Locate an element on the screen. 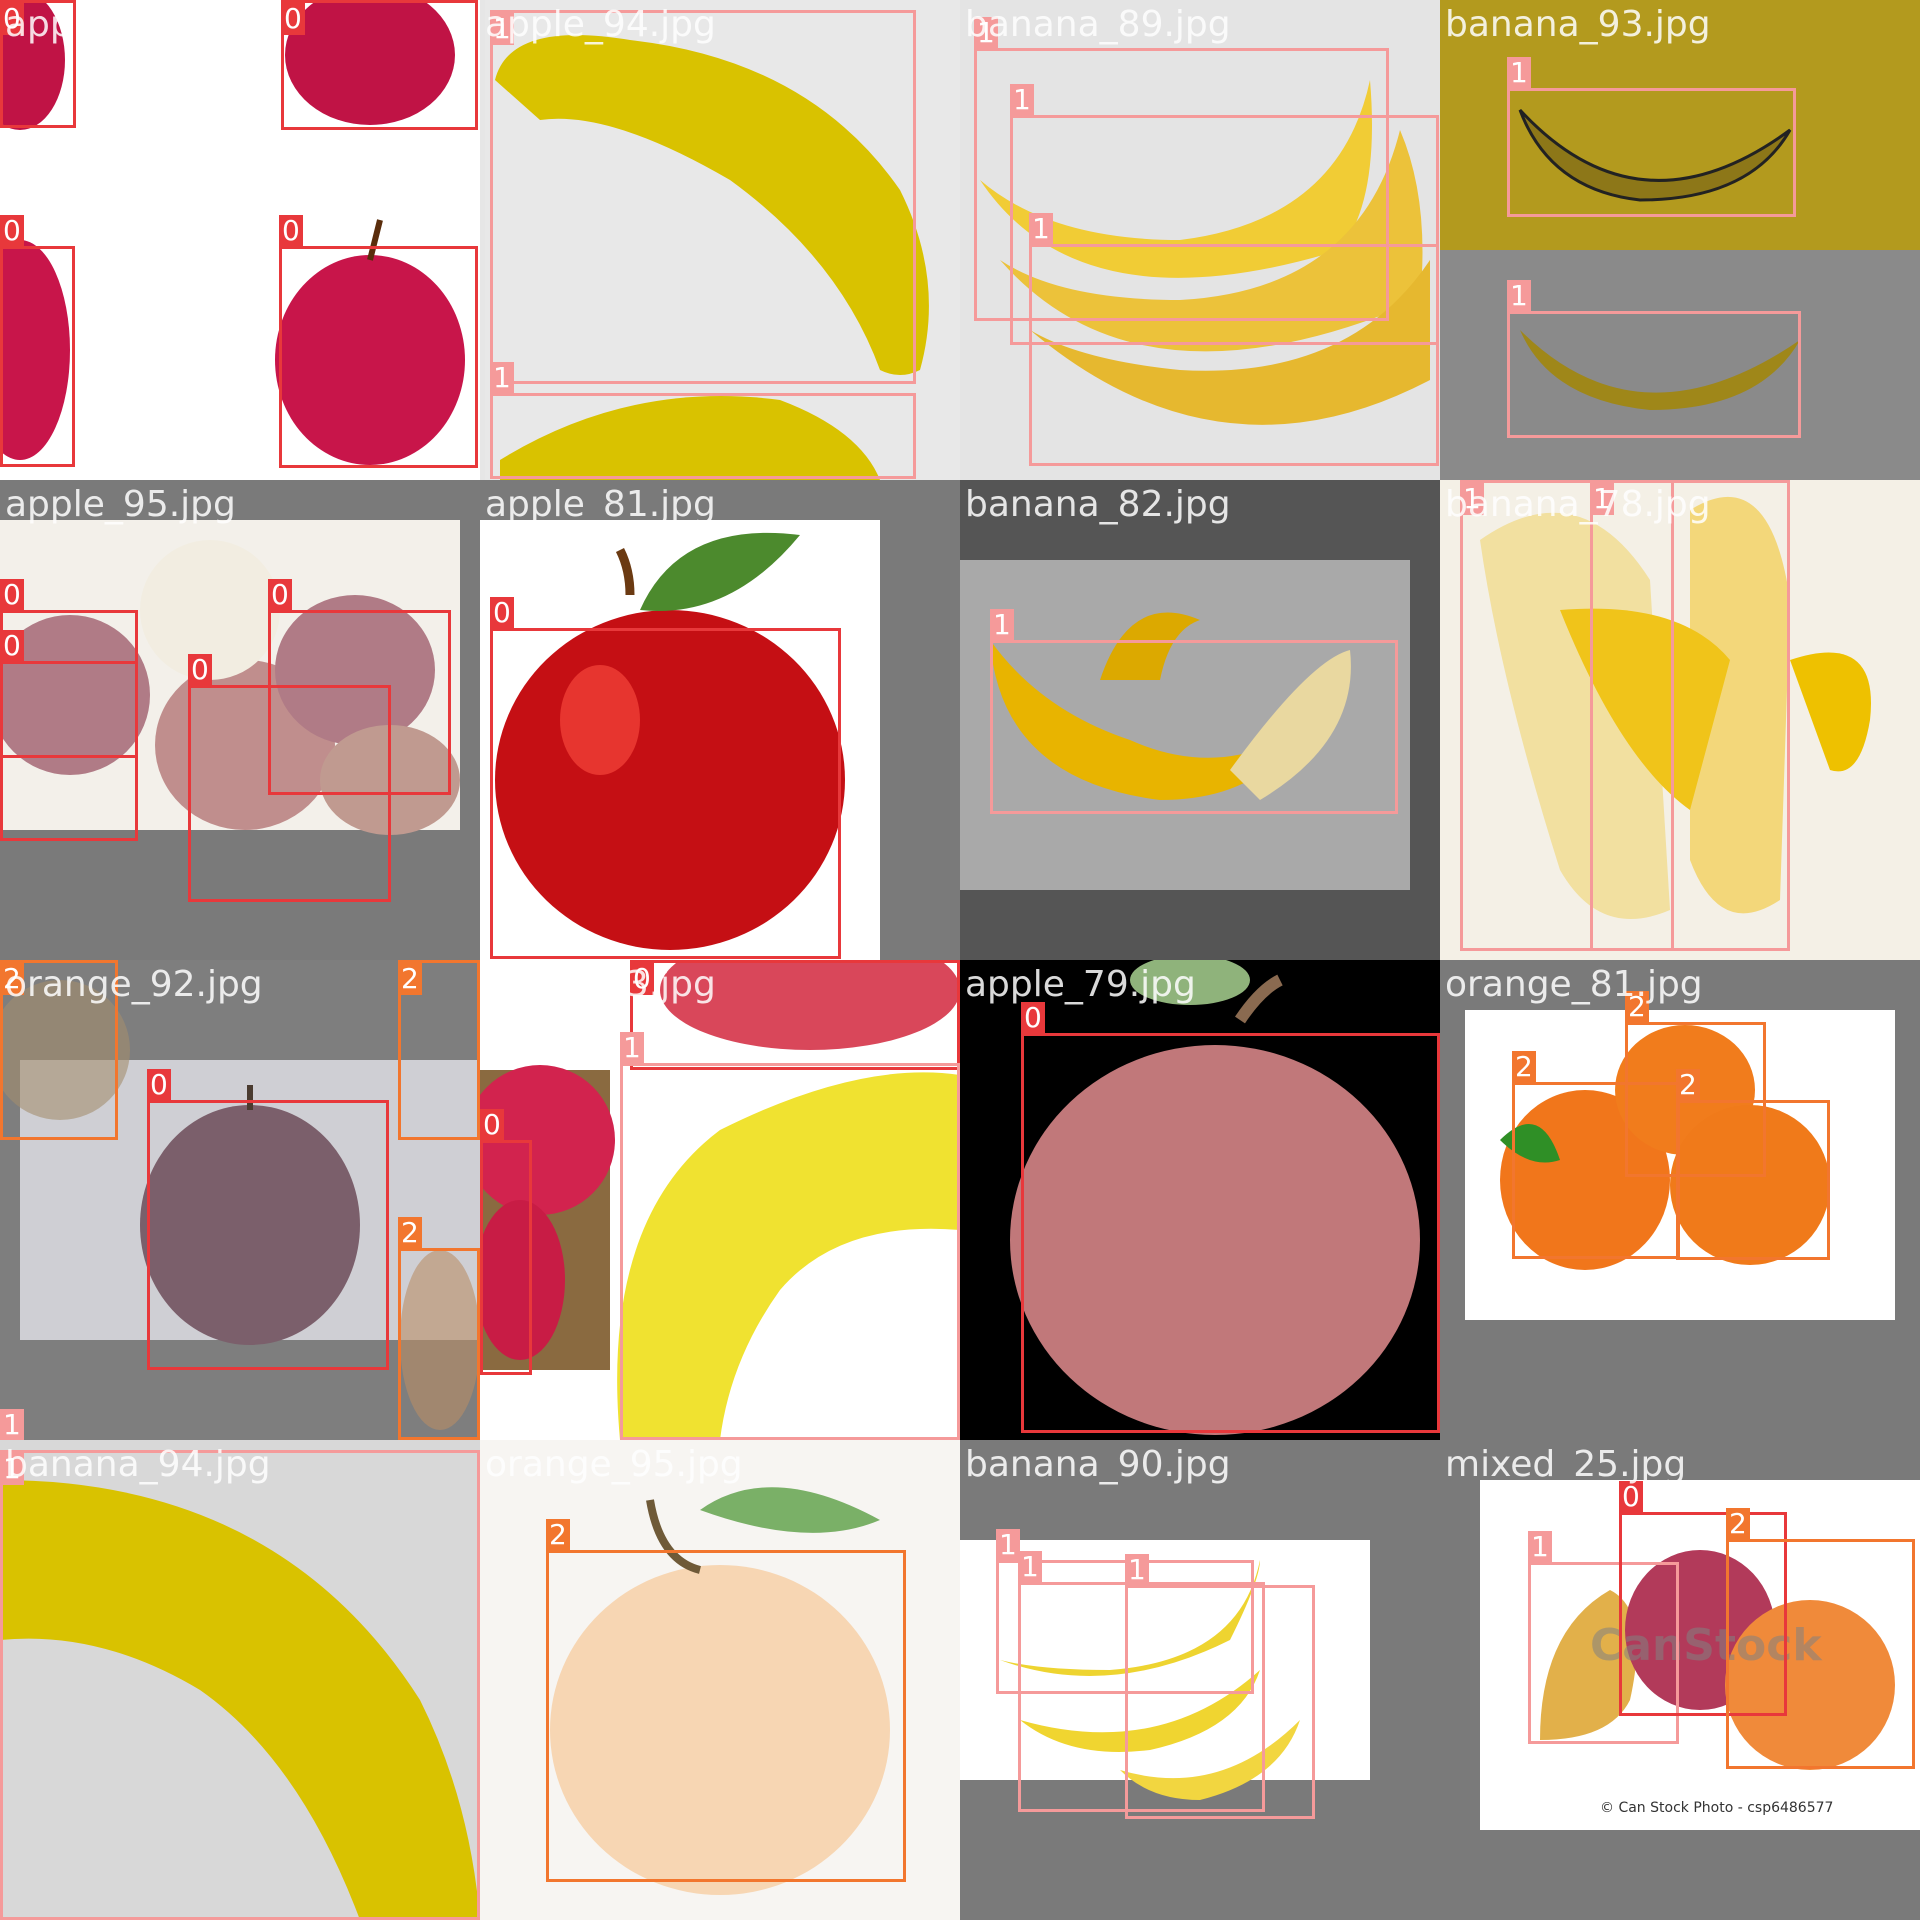  image-filename: apple_95.jpg is located at coordinates (120, 504).